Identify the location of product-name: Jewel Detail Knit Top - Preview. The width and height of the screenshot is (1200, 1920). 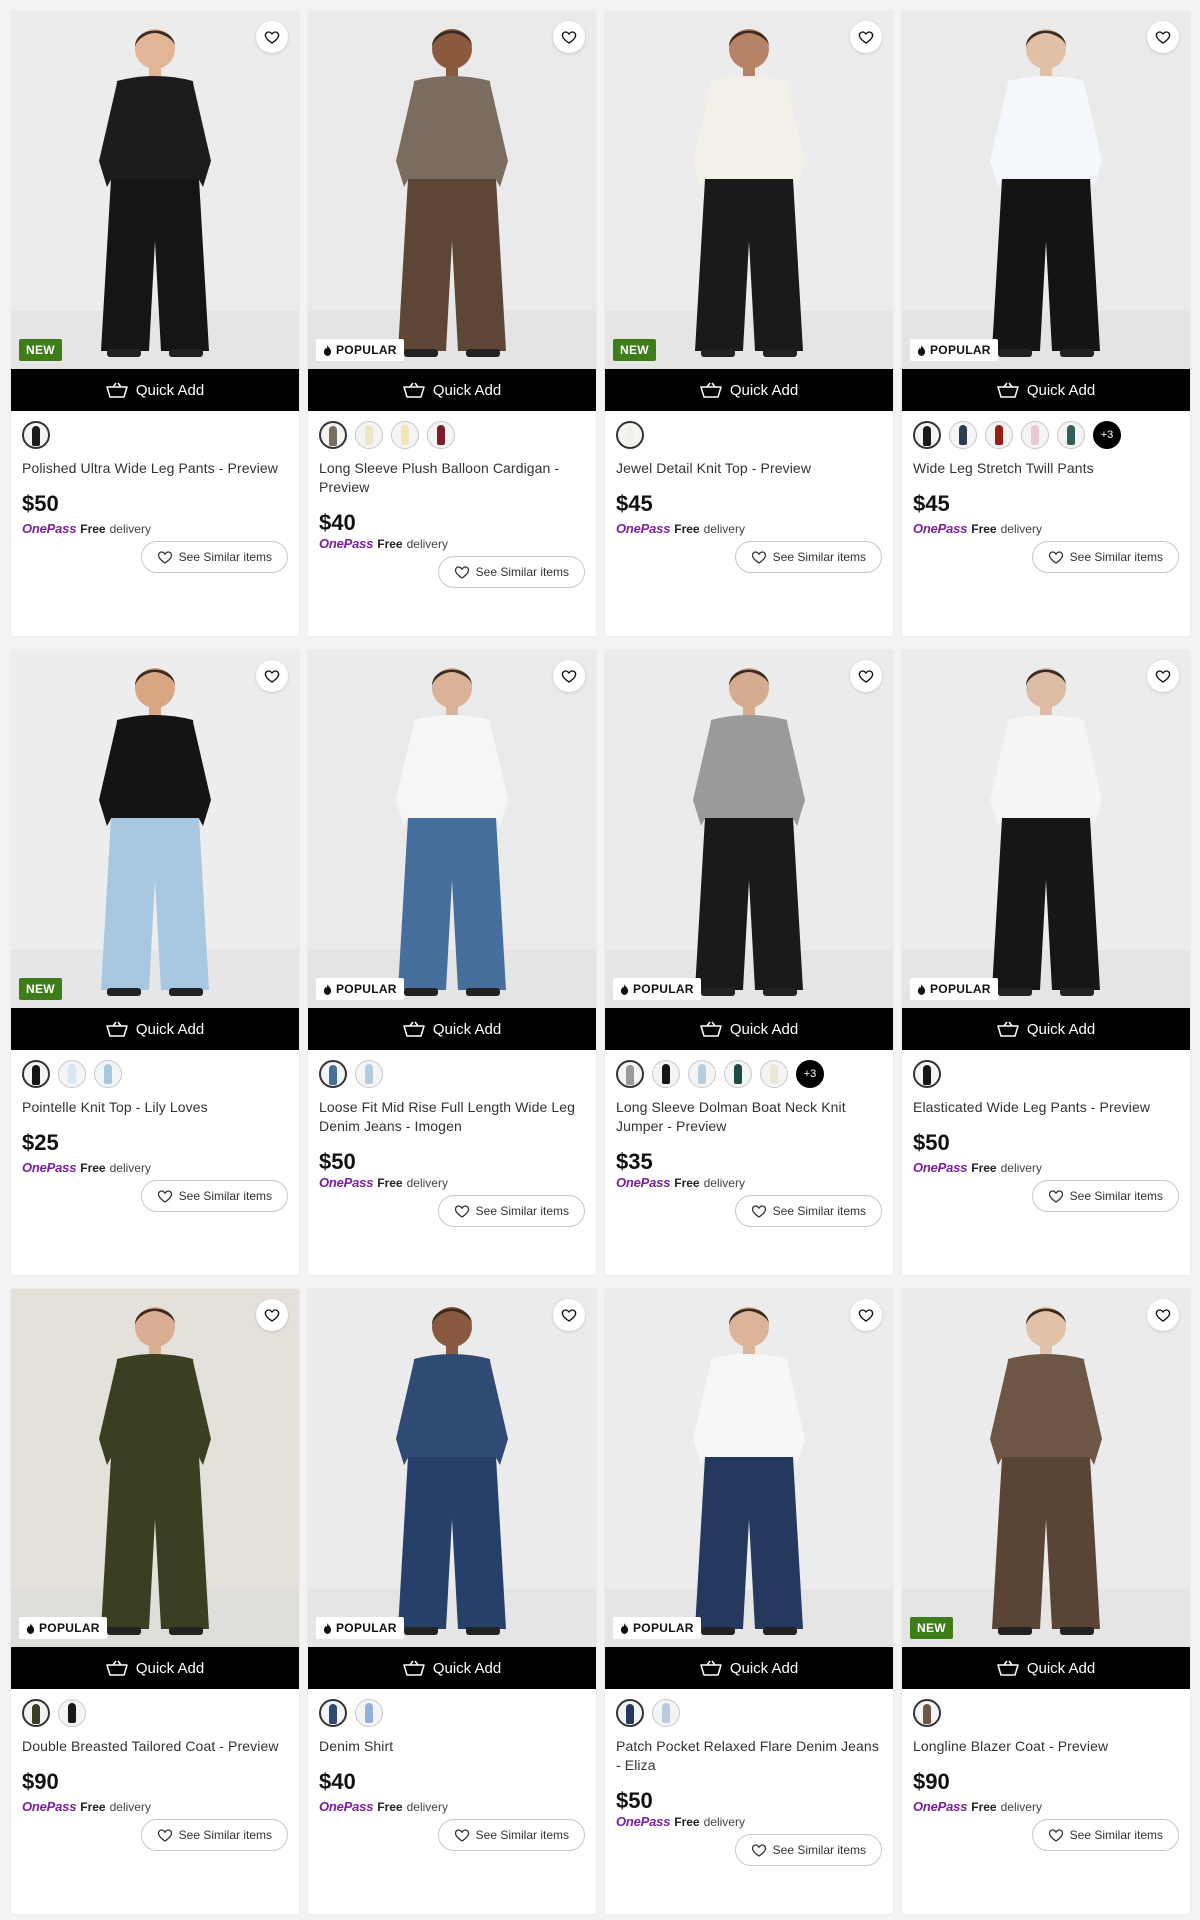
(749, 468).